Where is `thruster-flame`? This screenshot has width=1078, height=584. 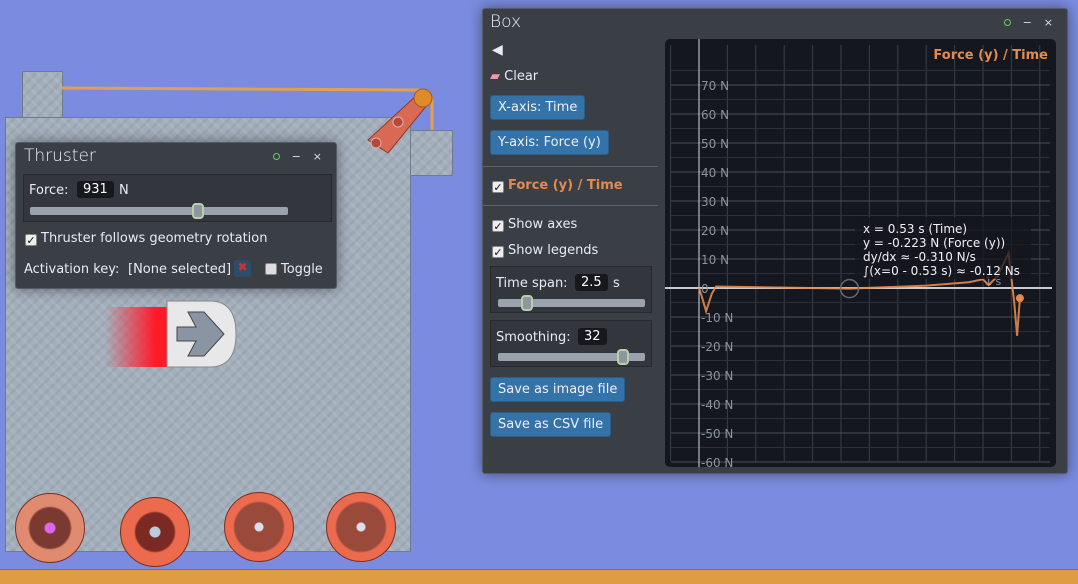 thruster-flame is located at coordinates (136, 337).